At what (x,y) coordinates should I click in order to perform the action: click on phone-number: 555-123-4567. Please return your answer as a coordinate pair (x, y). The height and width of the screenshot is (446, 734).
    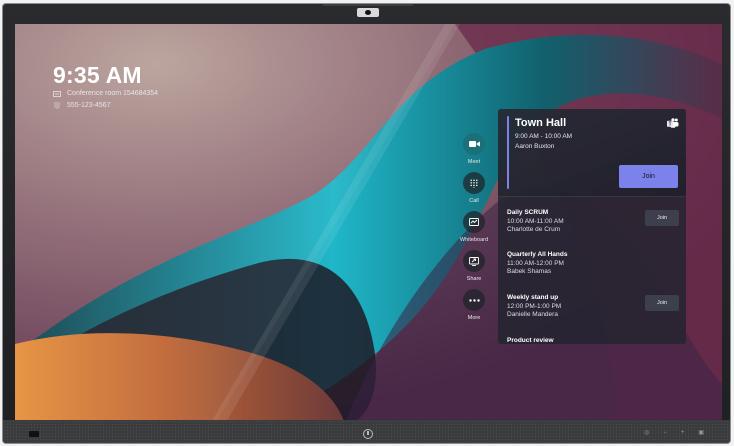
    Looking at the image, I should click on (89, 105).